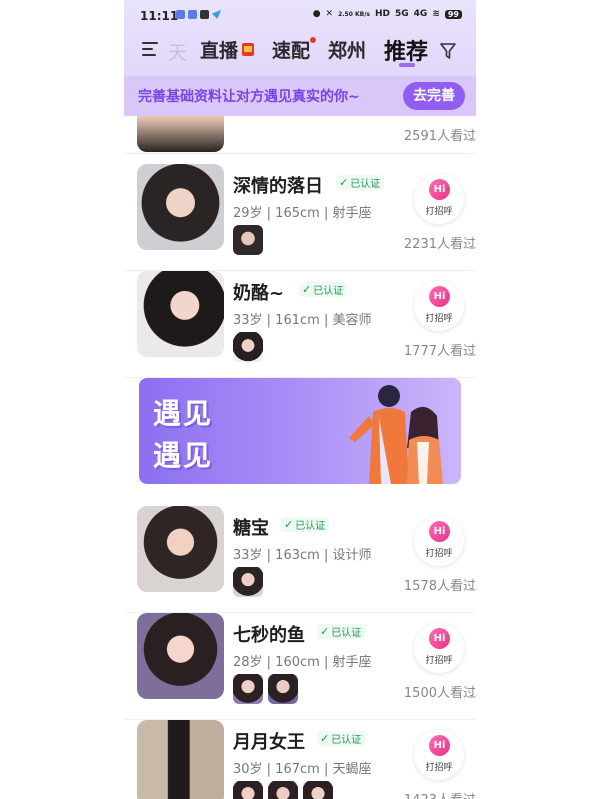 This screenshot has height=799, width=600. What do you see at coordinates (216, 14) in the screenshot?
I see `telegram-icon` at bounding box center [216, 14].